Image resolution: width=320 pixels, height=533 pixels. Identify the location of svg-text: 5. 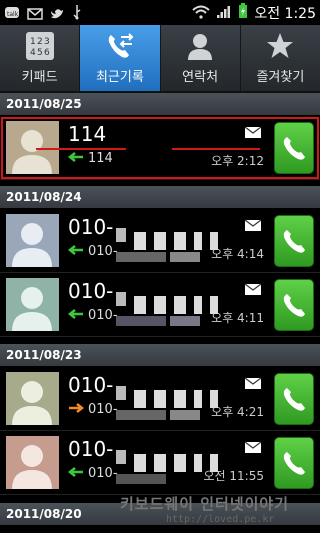
(40, 53).